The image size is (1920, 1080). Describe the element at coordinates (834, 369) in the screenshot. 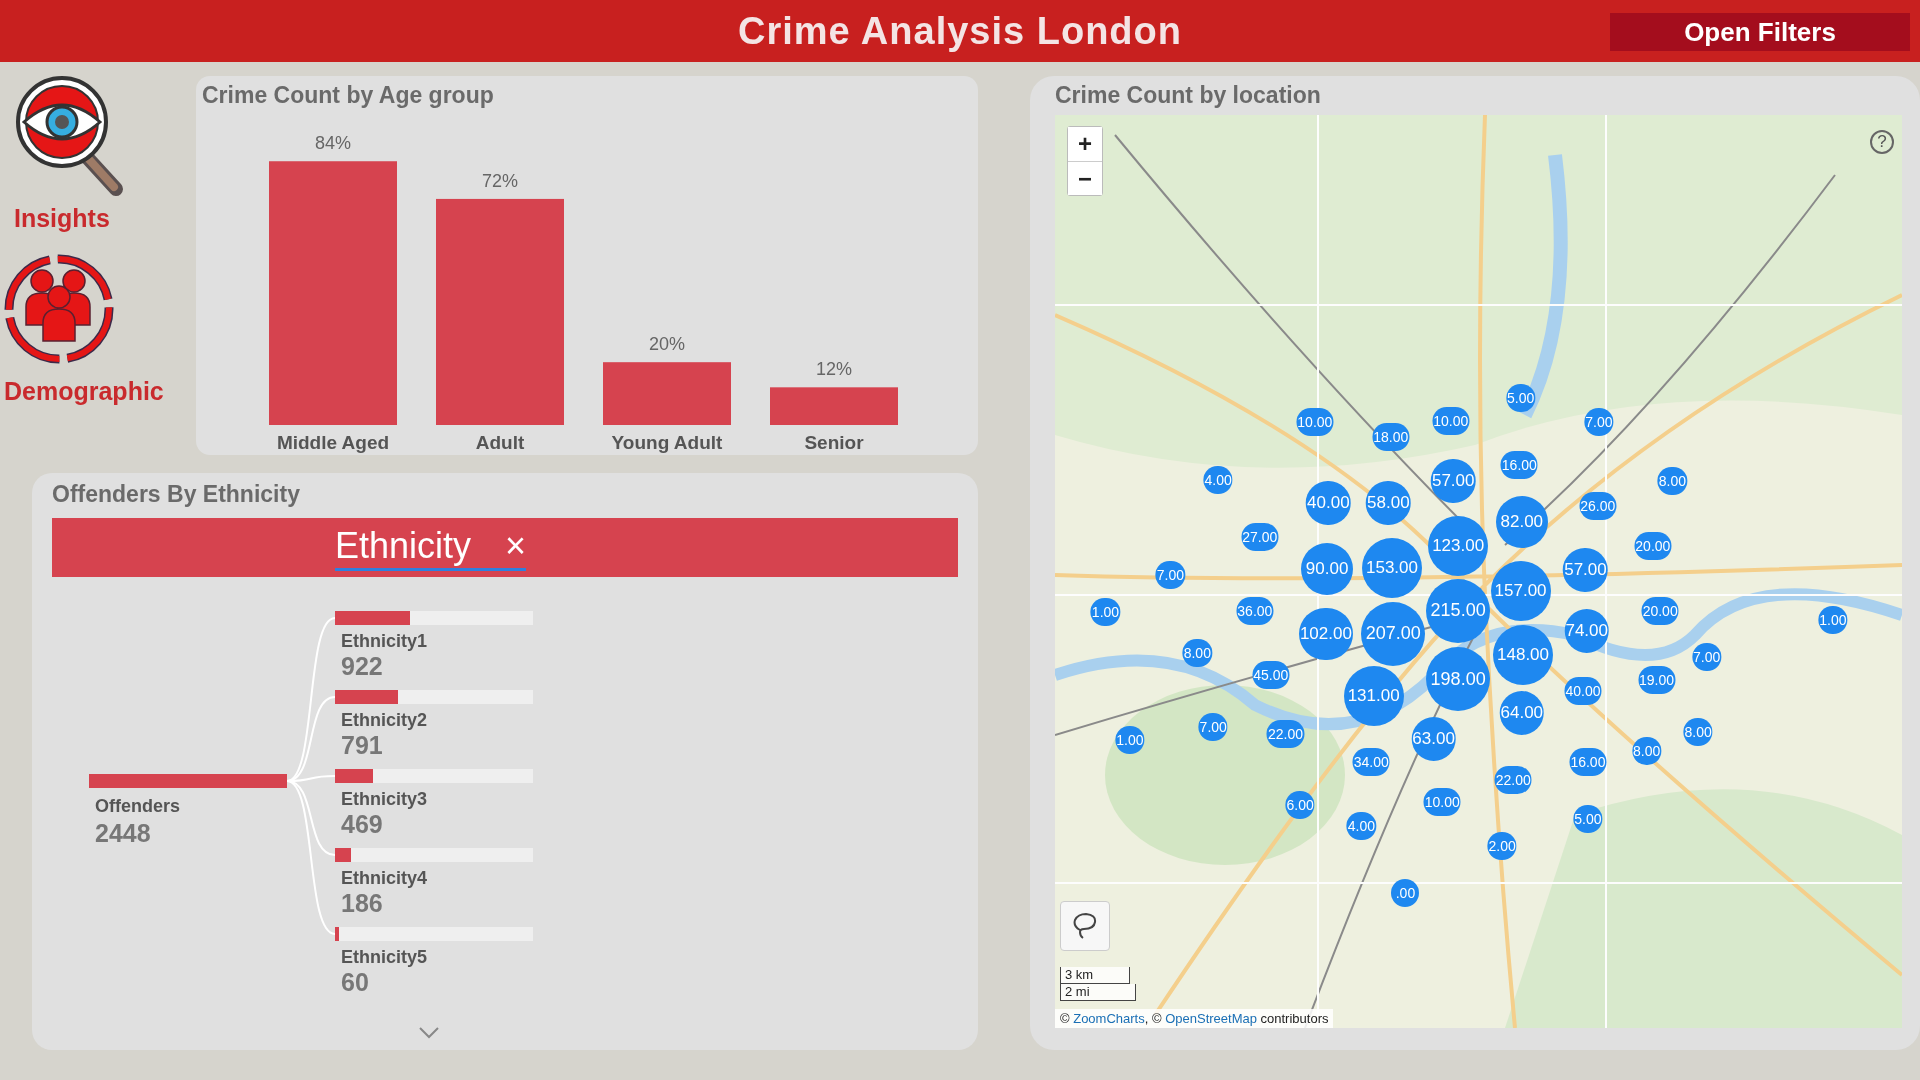

I see `value-label: 12%` at that location.